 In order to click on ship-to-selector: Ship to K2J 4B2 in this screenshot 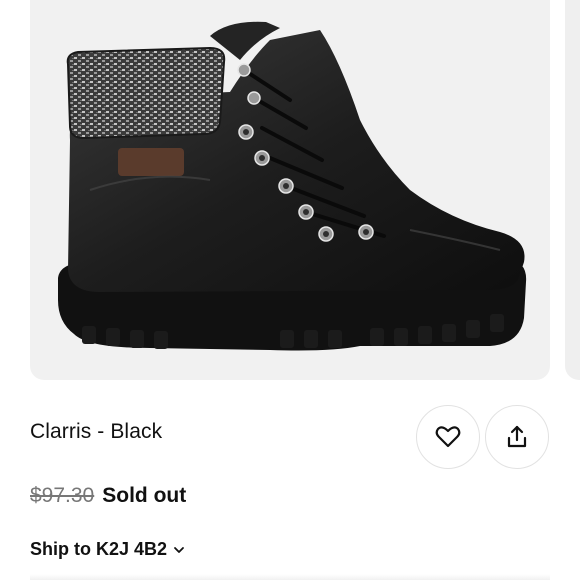, I will do `click(107, 549)`.